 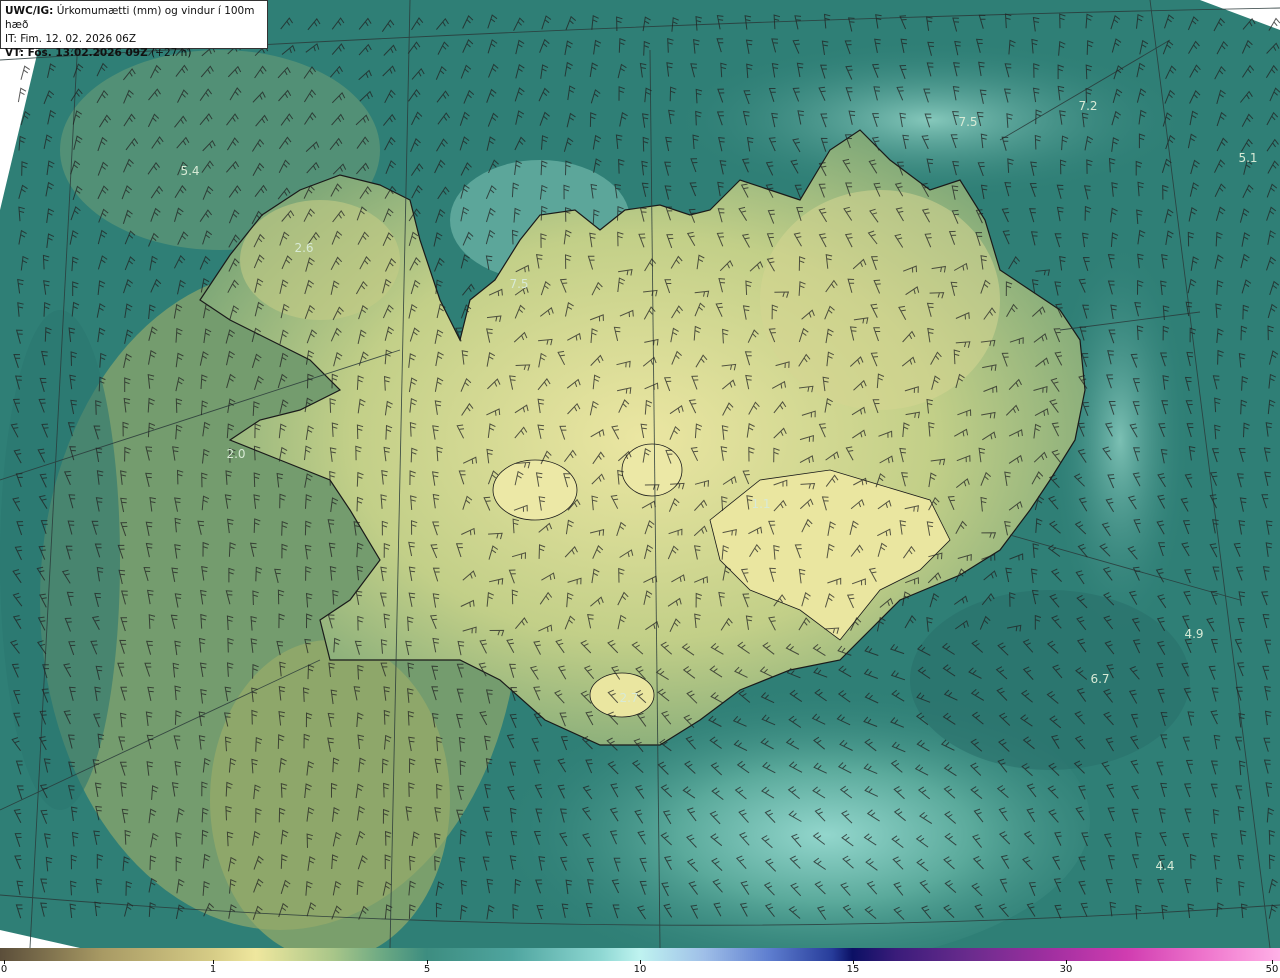 I want to click on model-code: UWC/IG:, so click(x=29, y=11).